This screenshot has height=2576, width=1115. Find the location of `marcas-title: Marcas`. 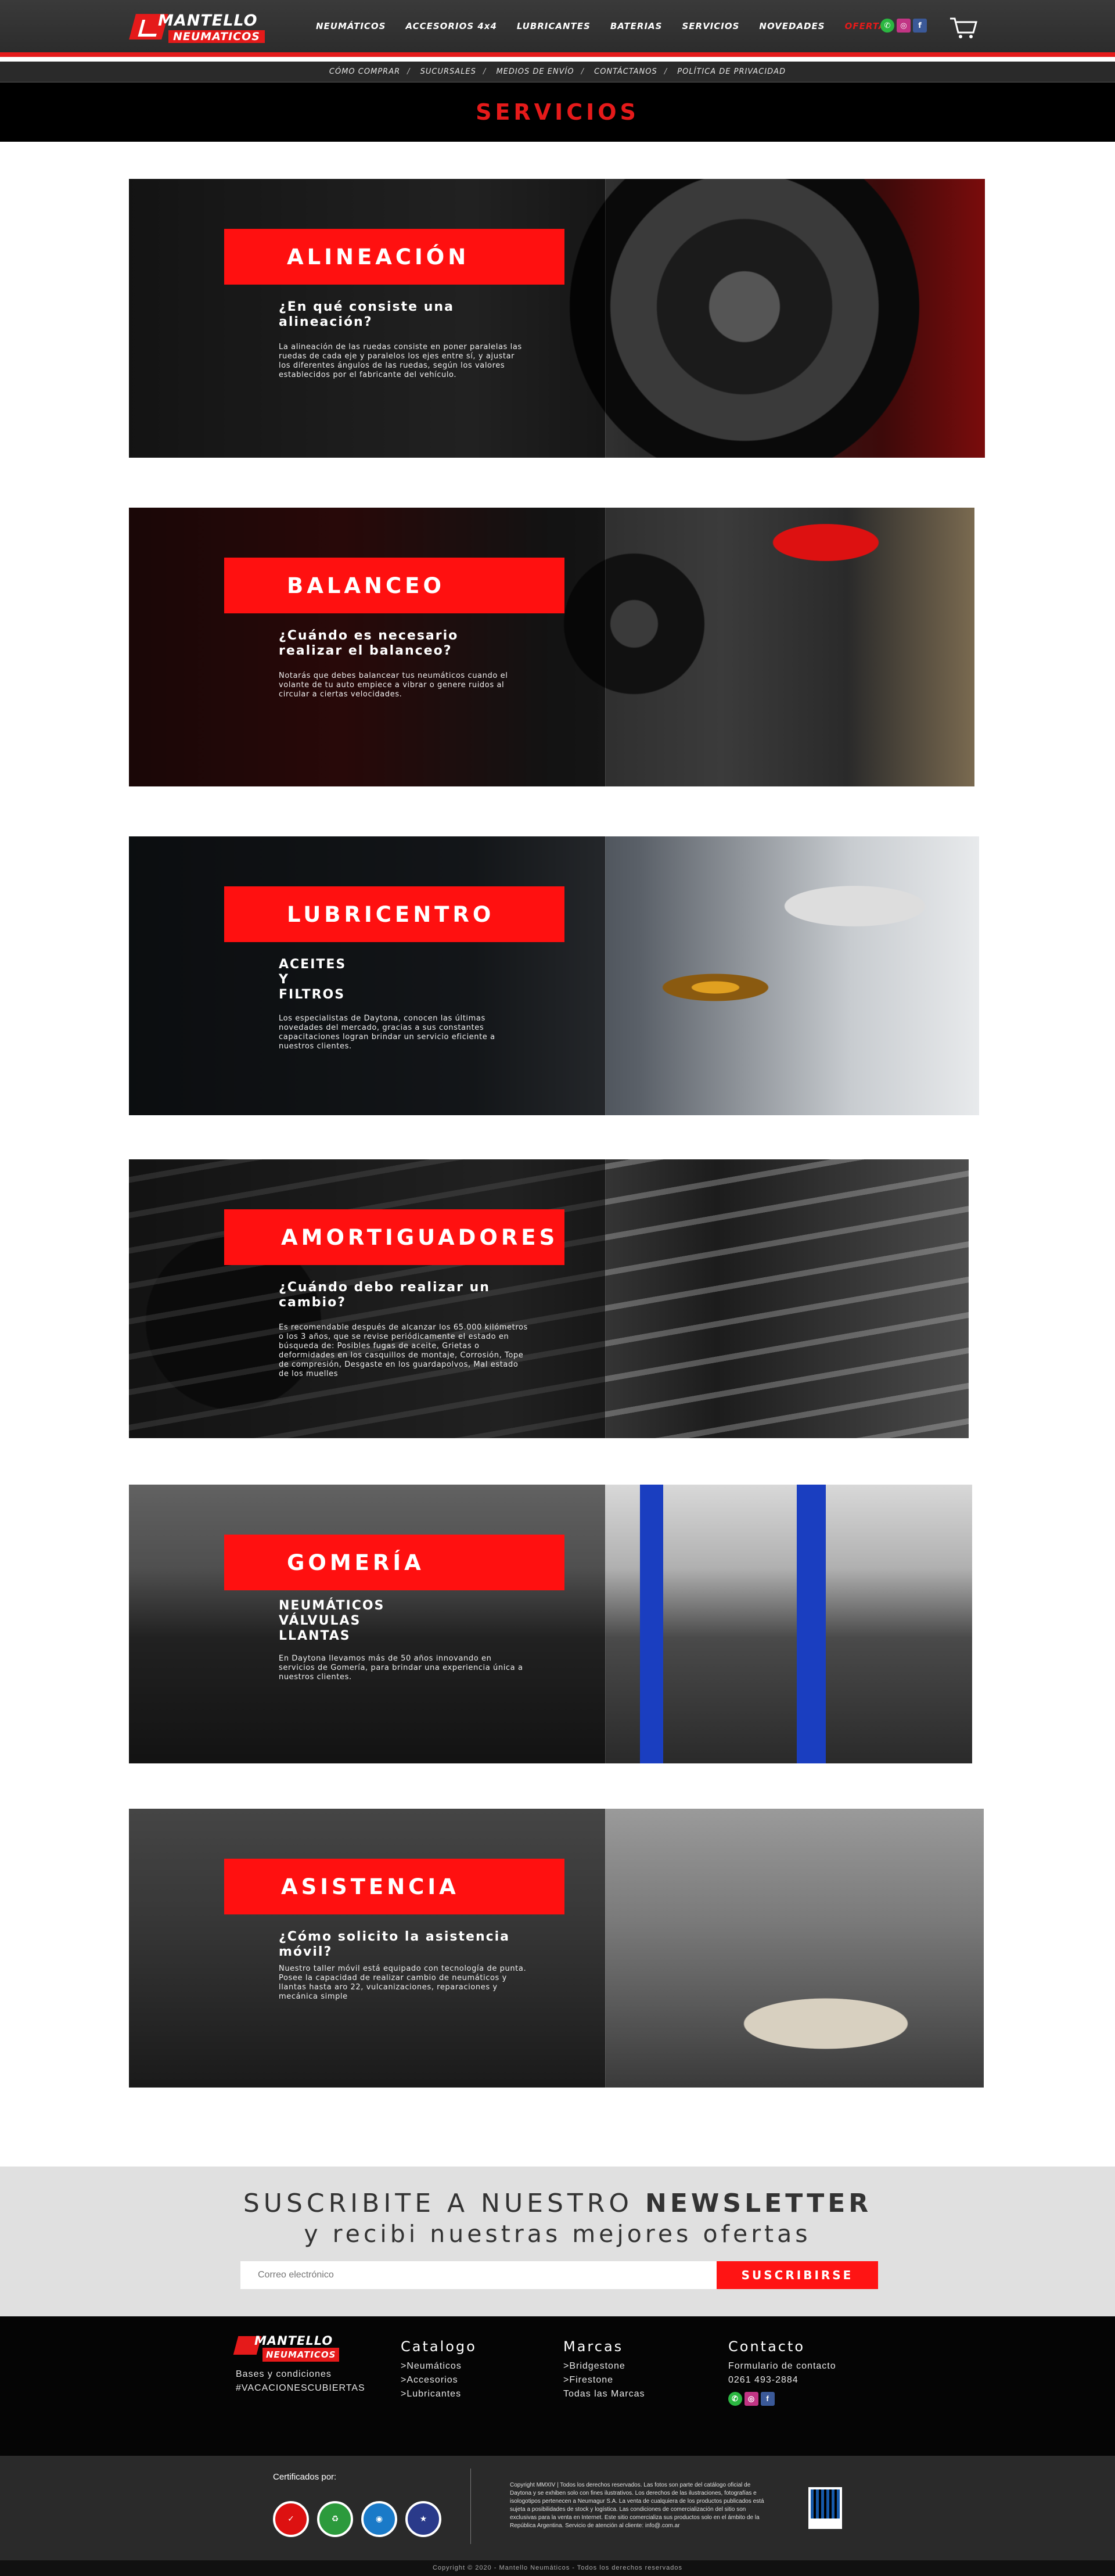

marcas-title: Marcas is located at coordinates (593, 2346).